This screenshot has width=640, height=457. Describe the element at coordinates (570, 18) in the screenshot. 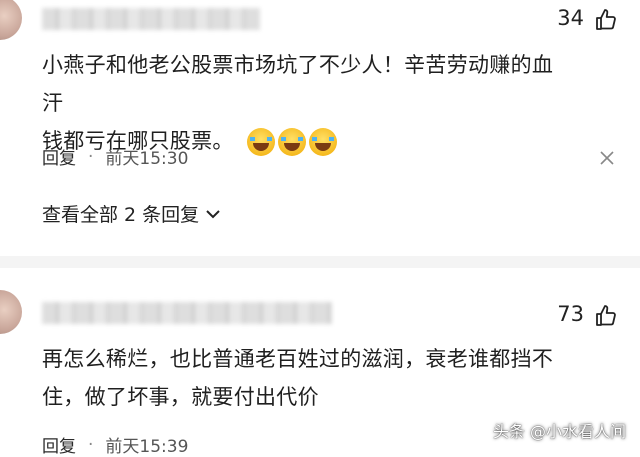

I see `like-count: 34` at that location.